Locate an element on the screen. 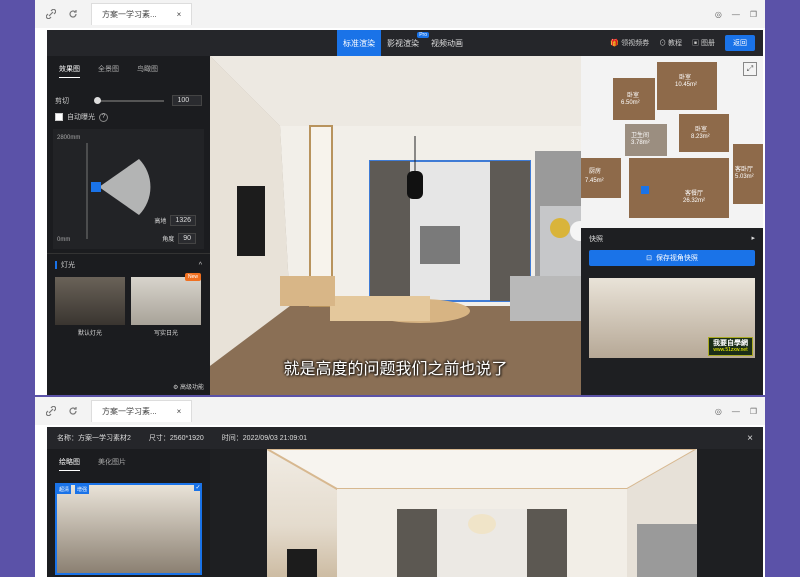 This screenshot has width=800, height=577. snapshot-panel: 快照 ▸ ⊡ 保存视角快照 我要自學網 www.51zxw.net is located at coordinates (672, 311).